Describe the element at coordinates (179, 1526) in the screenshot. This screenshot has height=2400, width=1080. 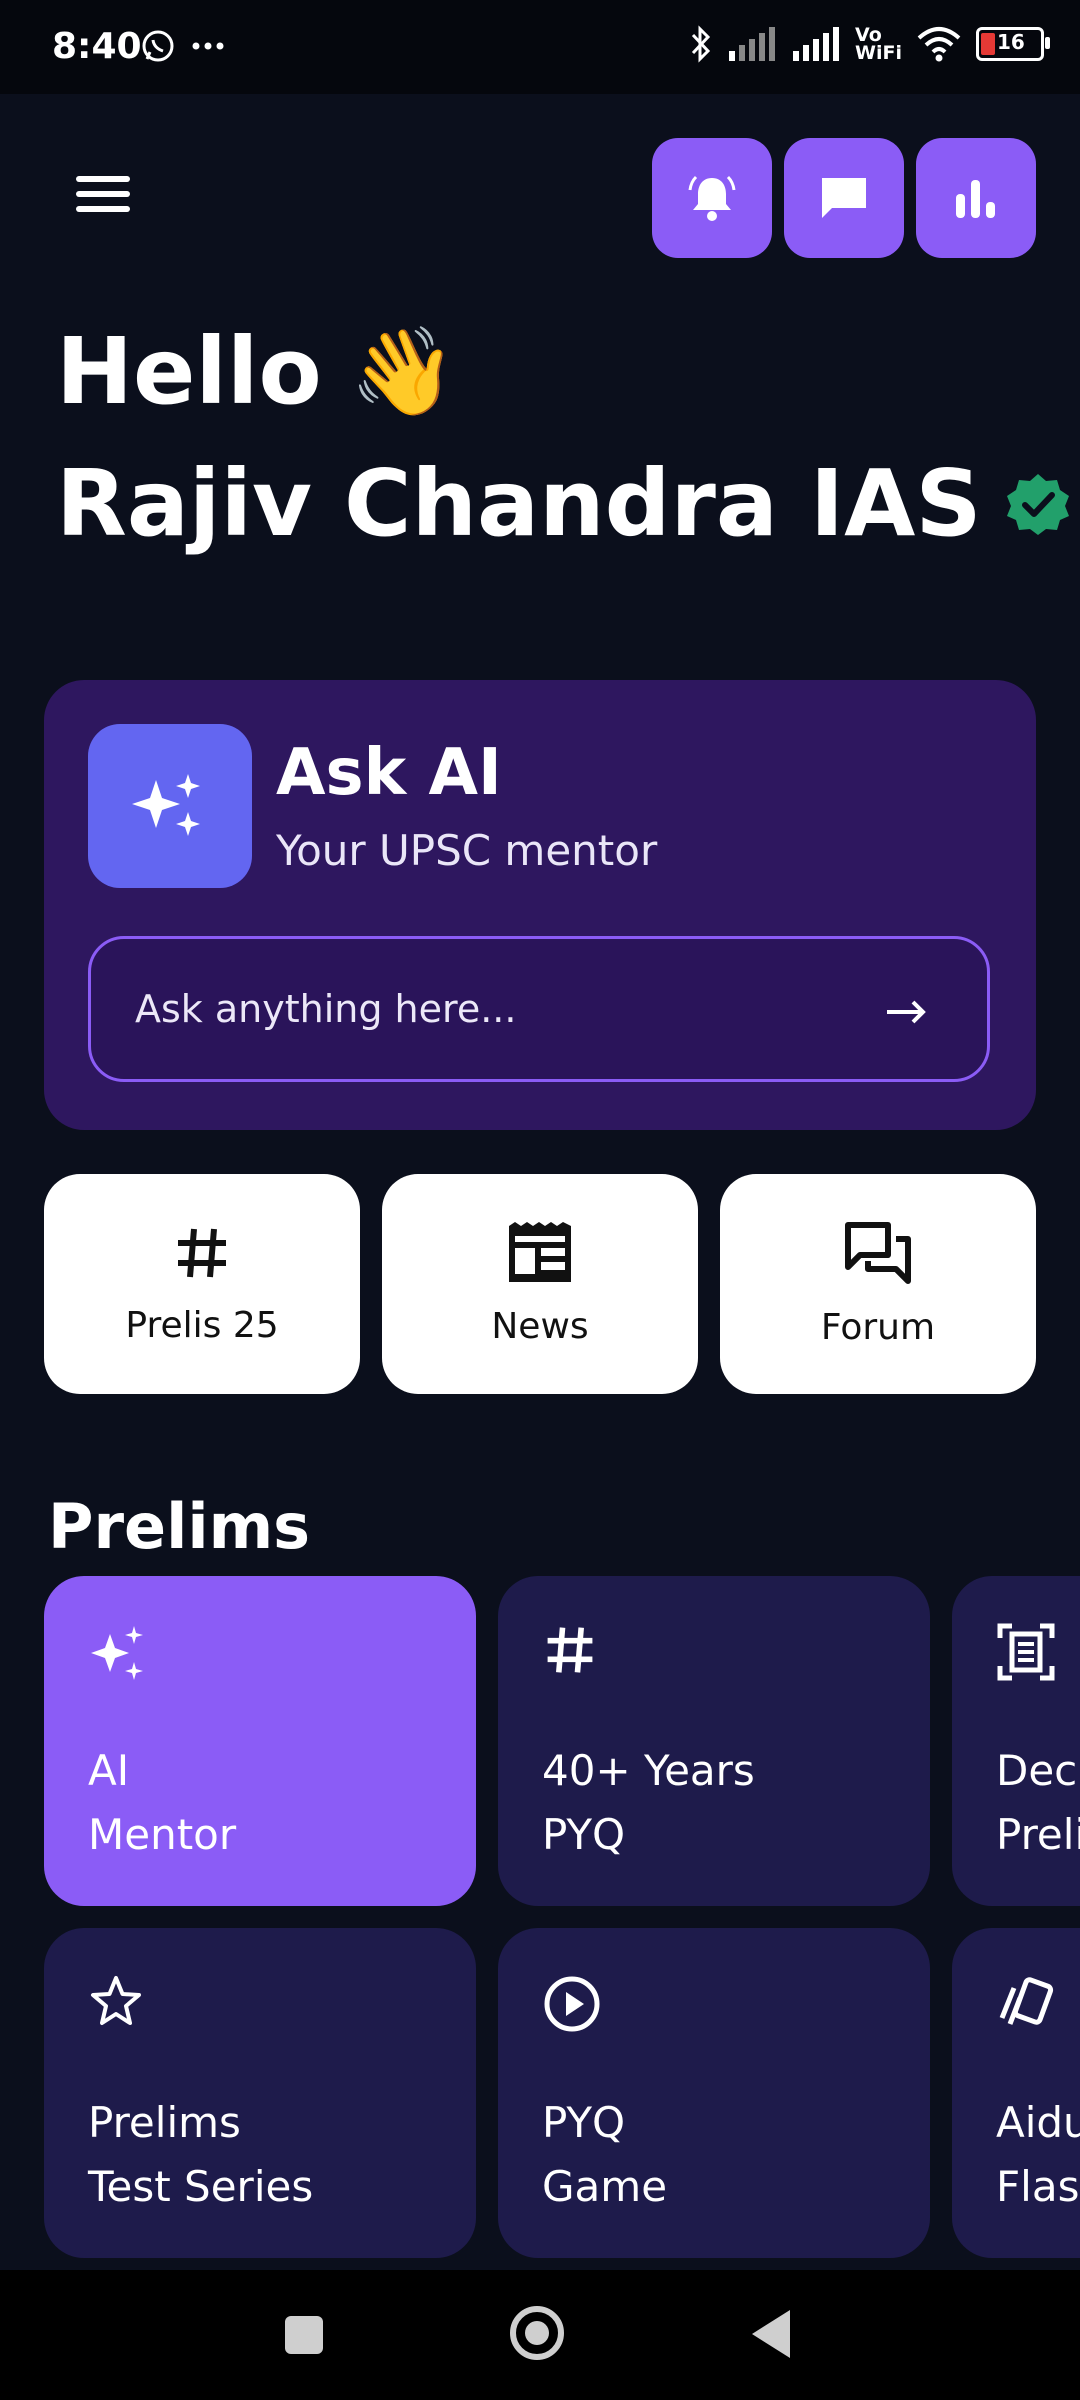
I see `section-title: Prelims` at that location.